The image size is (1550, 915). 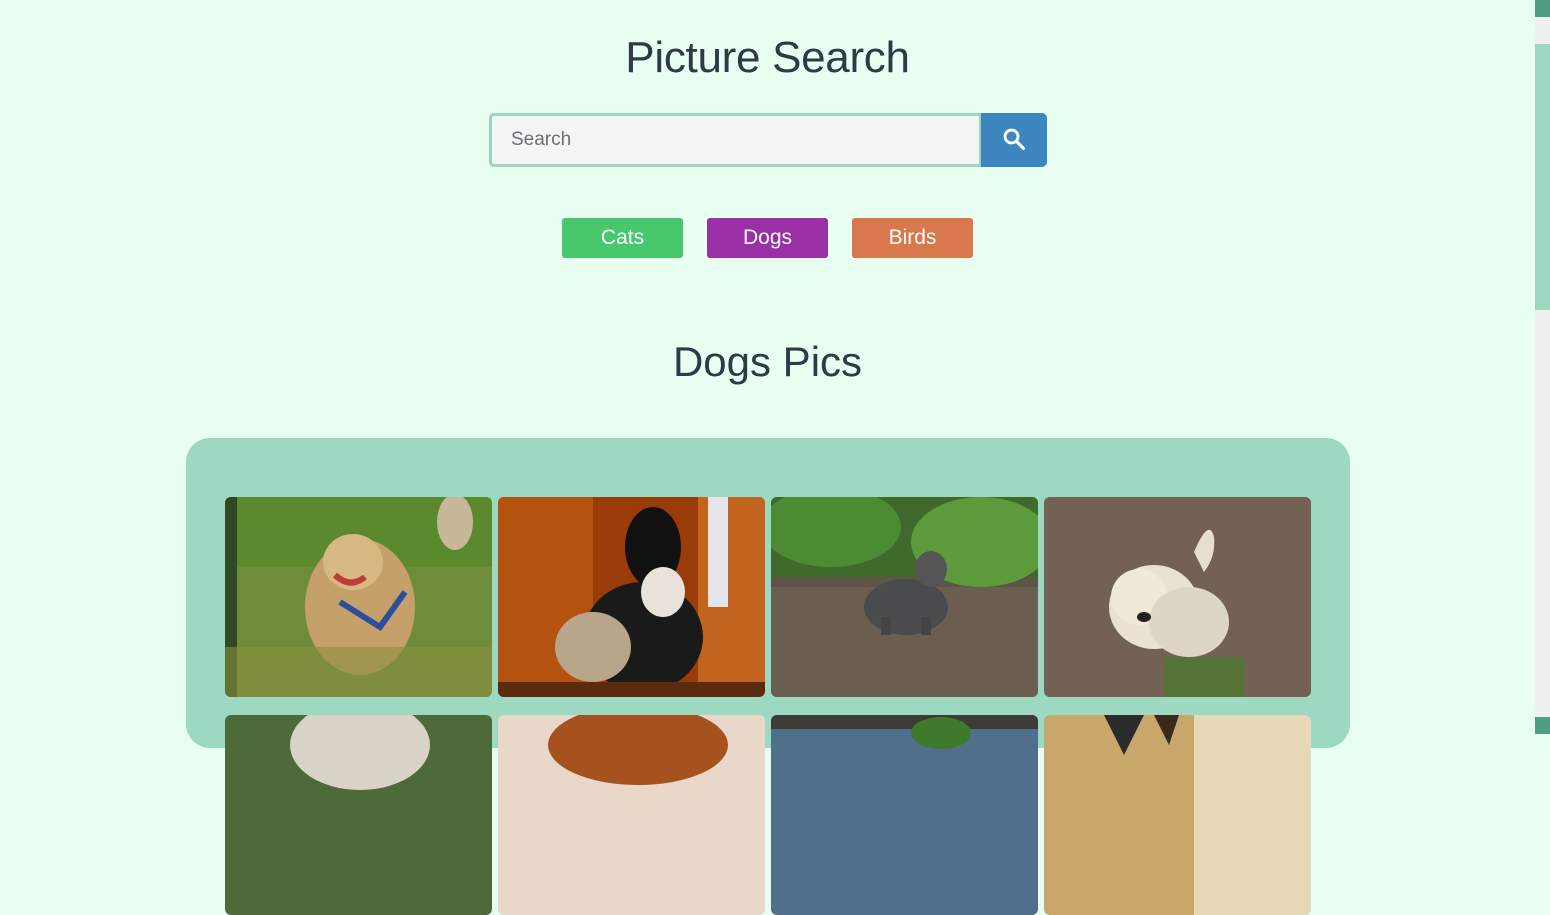 I want to click on cats-button: Cats, so click(x=622, y=238).